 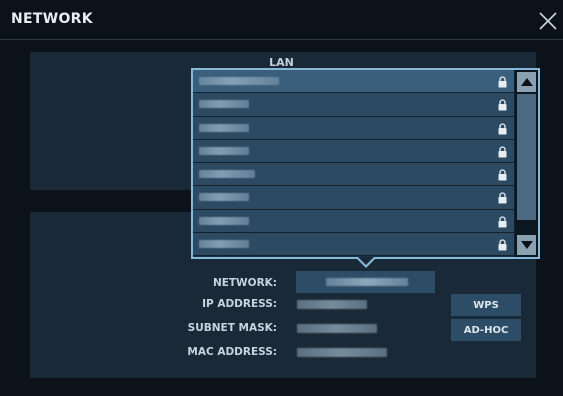 What do you see at coordinates (337, 328) in the screenshot?
I see `subnet-mask-value-redacted` at bounding box center [337, 328].